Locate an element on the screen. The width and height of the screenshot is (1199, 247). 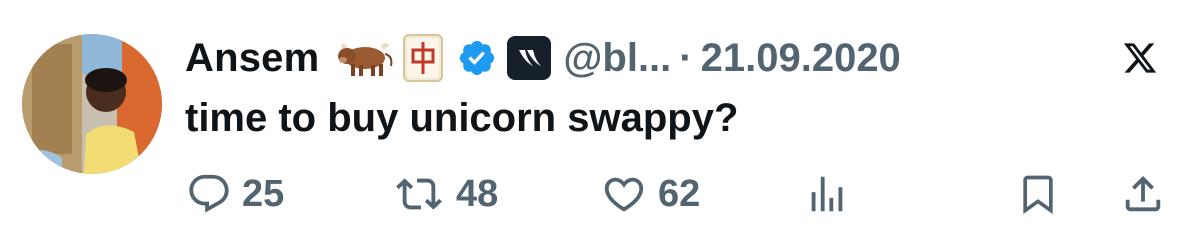
reply-icon is located at coordinates (209, 193).